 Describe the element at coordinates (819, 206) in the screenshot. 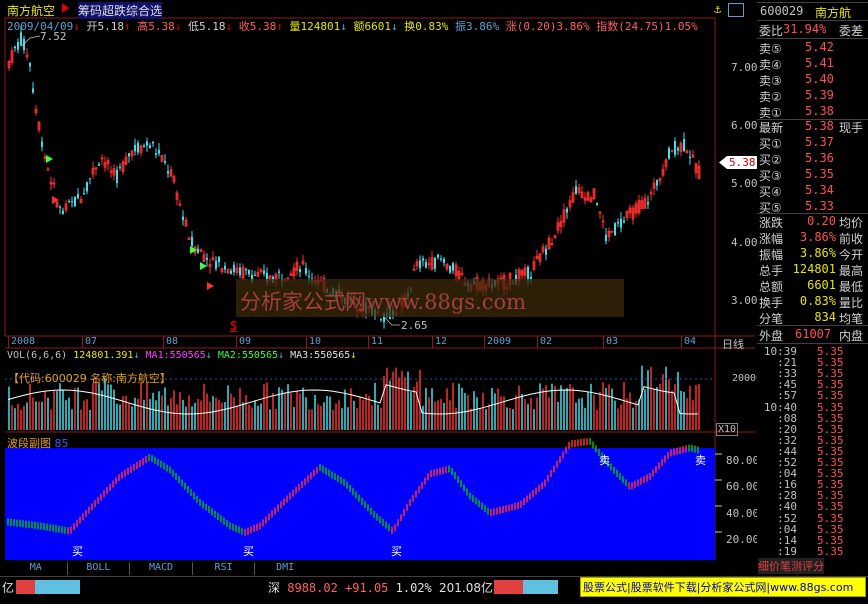

I see `bid-5-price: 5.33` at that location.